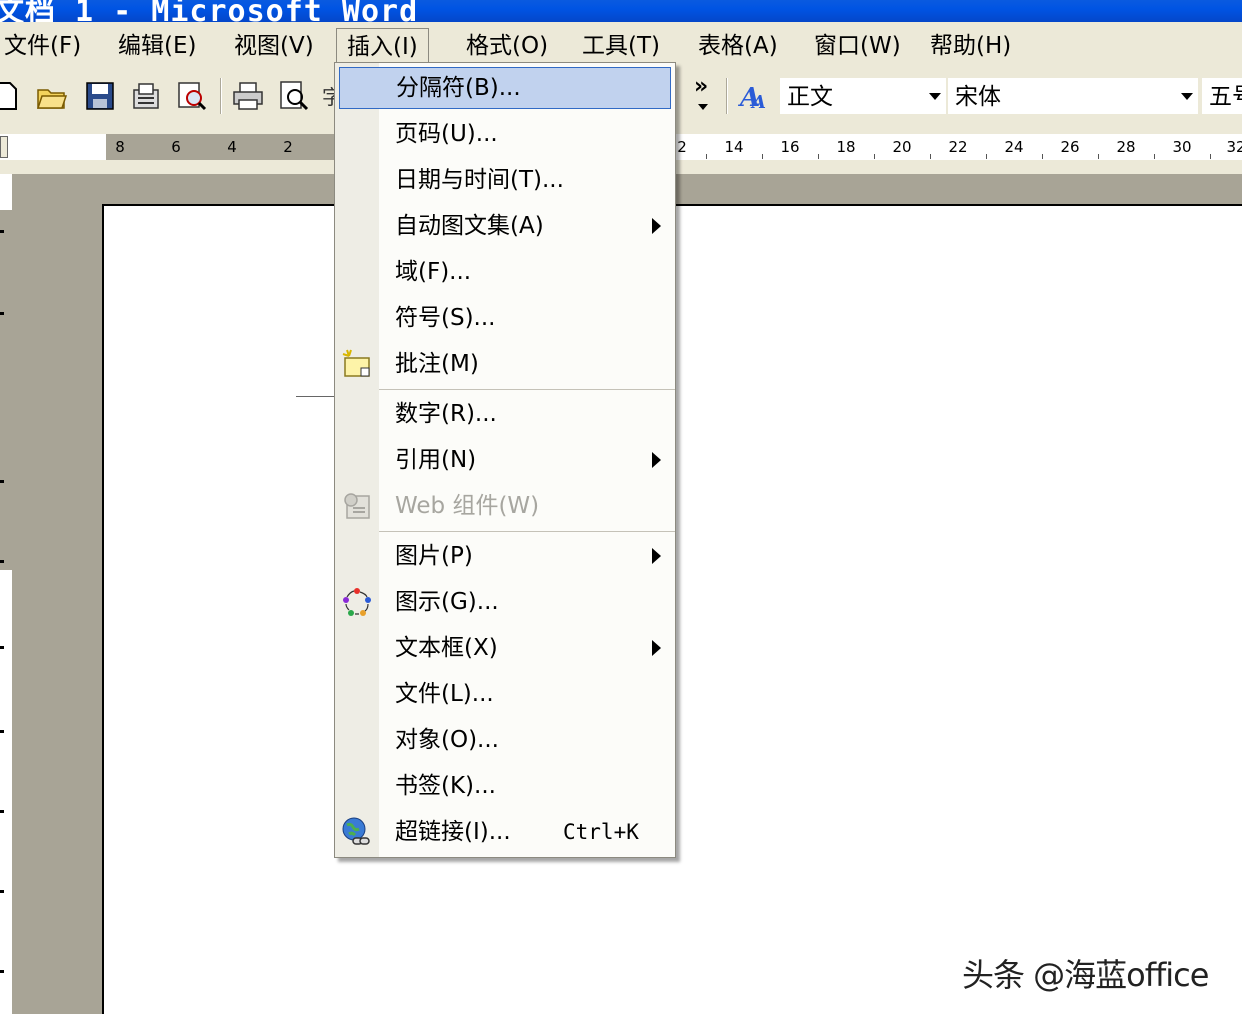 The image size is (1242, 1014). What do you see at coordinates (356, 831) in the screenshot?
I see `hyperlink-icon` at bounding box center [356, 831].